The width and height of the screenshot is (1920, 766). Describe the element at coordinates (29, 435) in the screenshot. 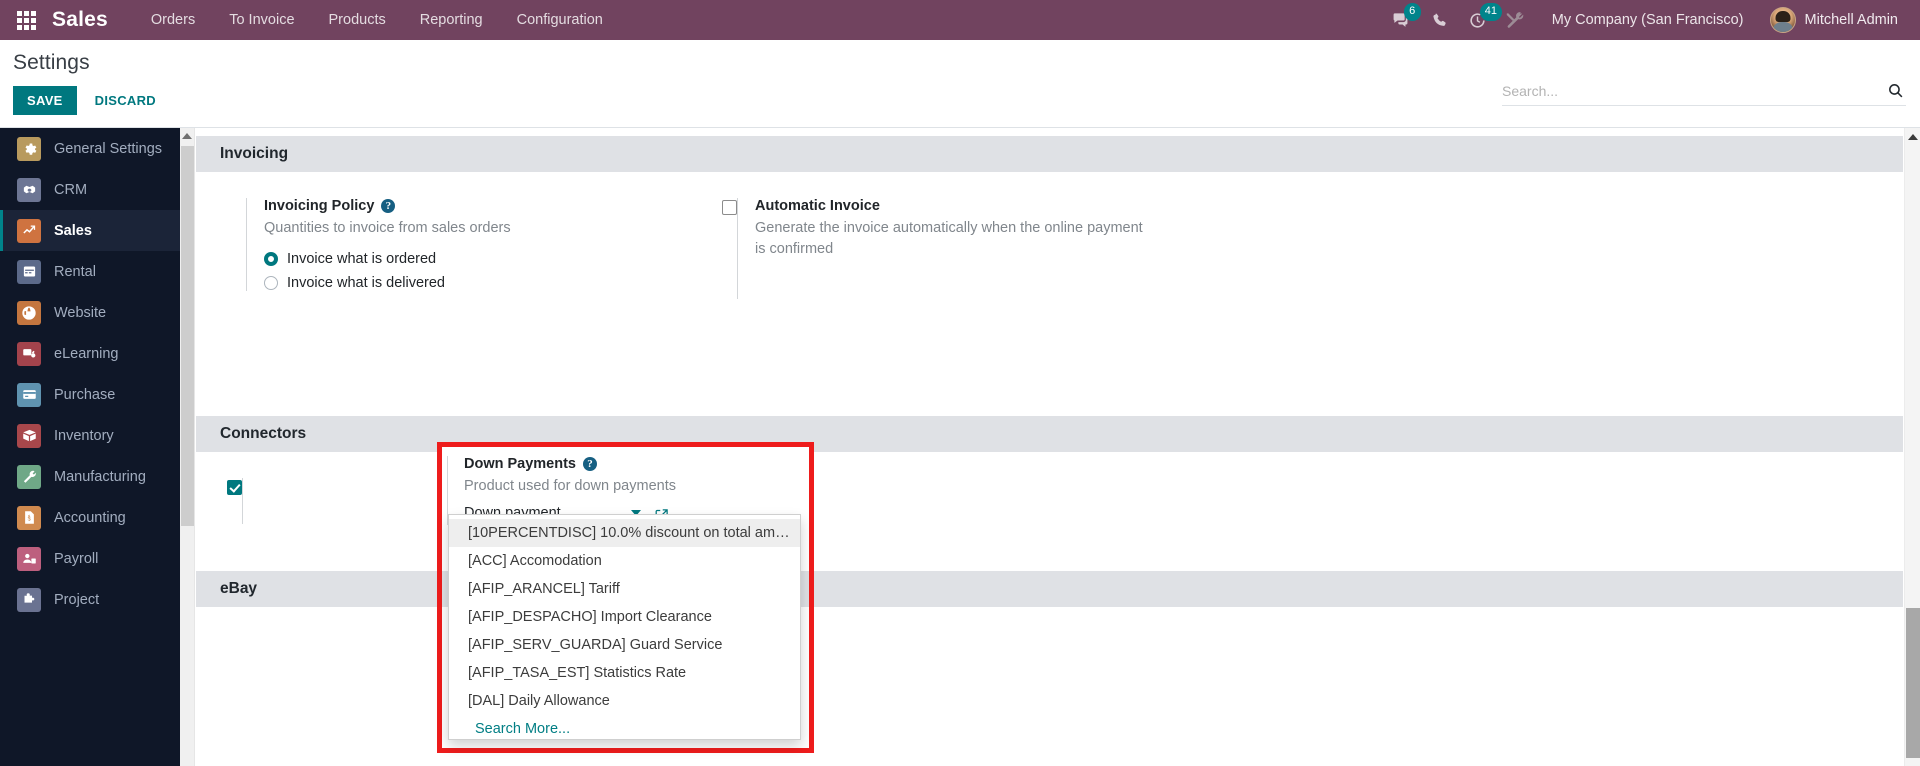

I see `box-icon` at that location.